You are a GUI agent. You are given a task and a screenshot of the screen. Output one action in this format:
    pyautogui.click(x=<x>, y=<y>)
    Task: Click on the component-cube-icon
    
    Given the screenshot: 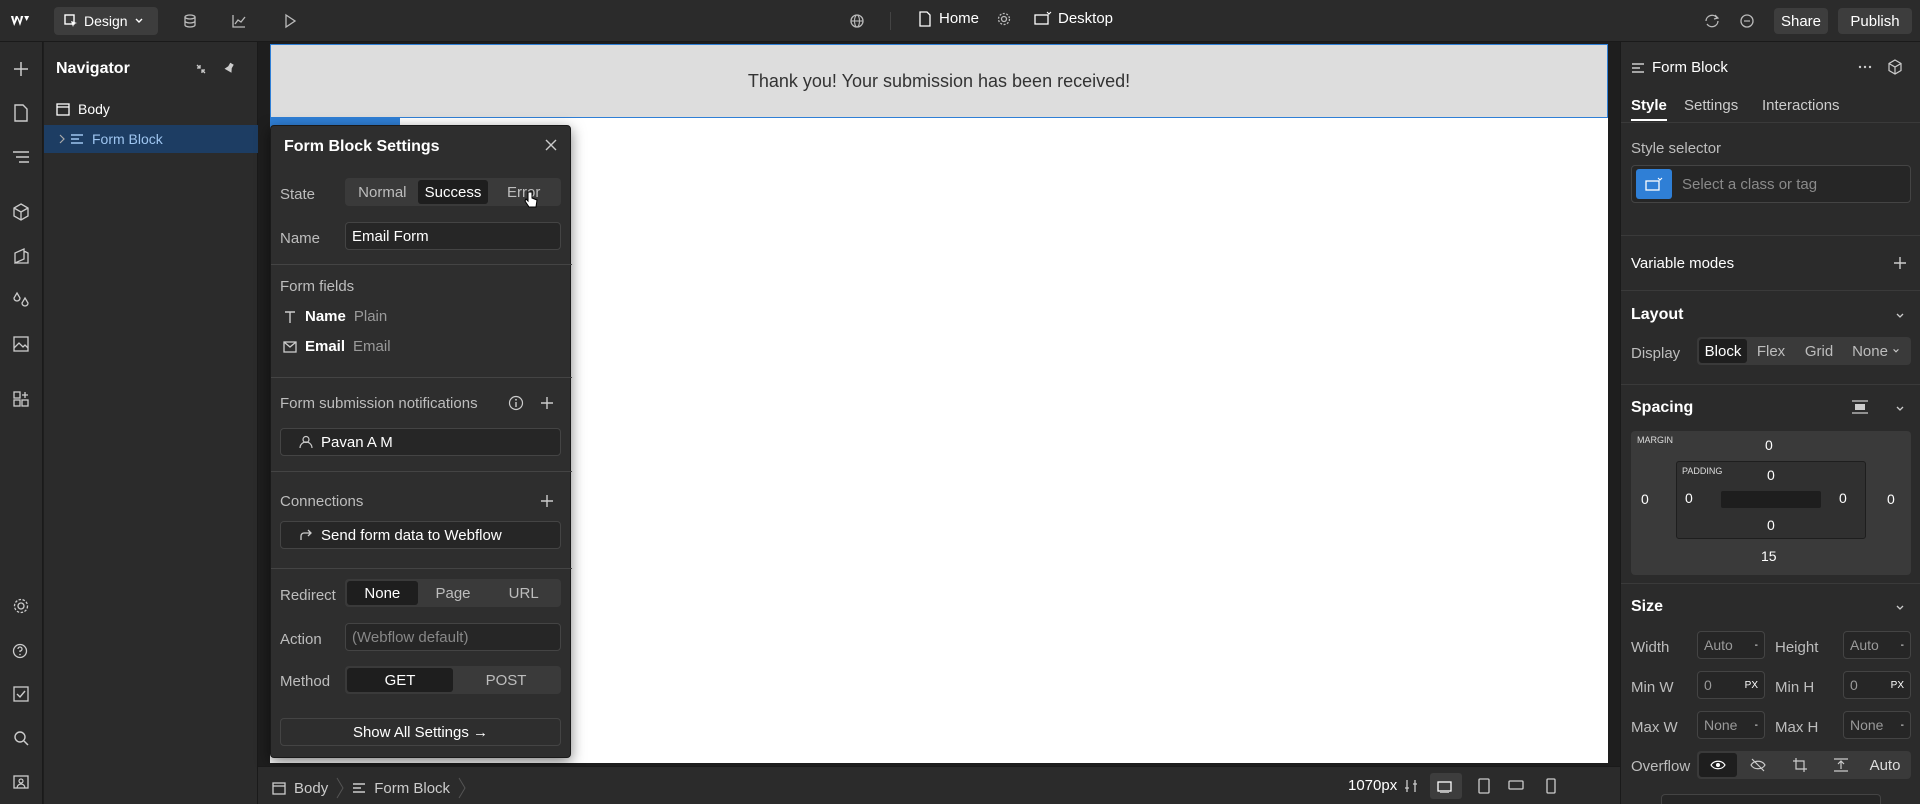 What is the action you would take?
    pyautogui.click(x=1895, y=67)
    